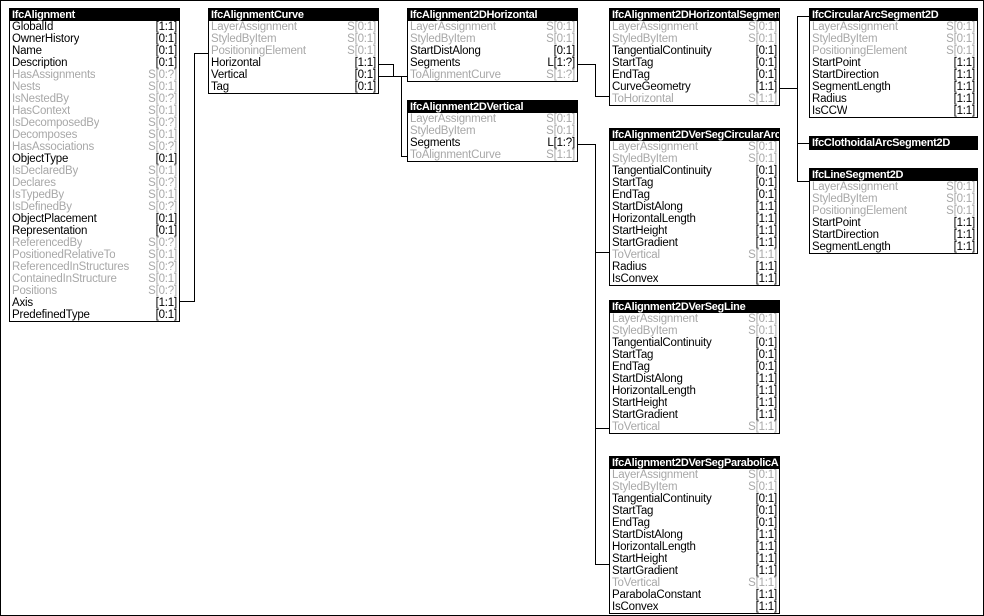 Image resolution: width=984 pixels, height=616 pixels. Describe the element at coordinates (94, 111) in the screenshot. I see `attribute-row: HasContext S[0:1]` at that location.